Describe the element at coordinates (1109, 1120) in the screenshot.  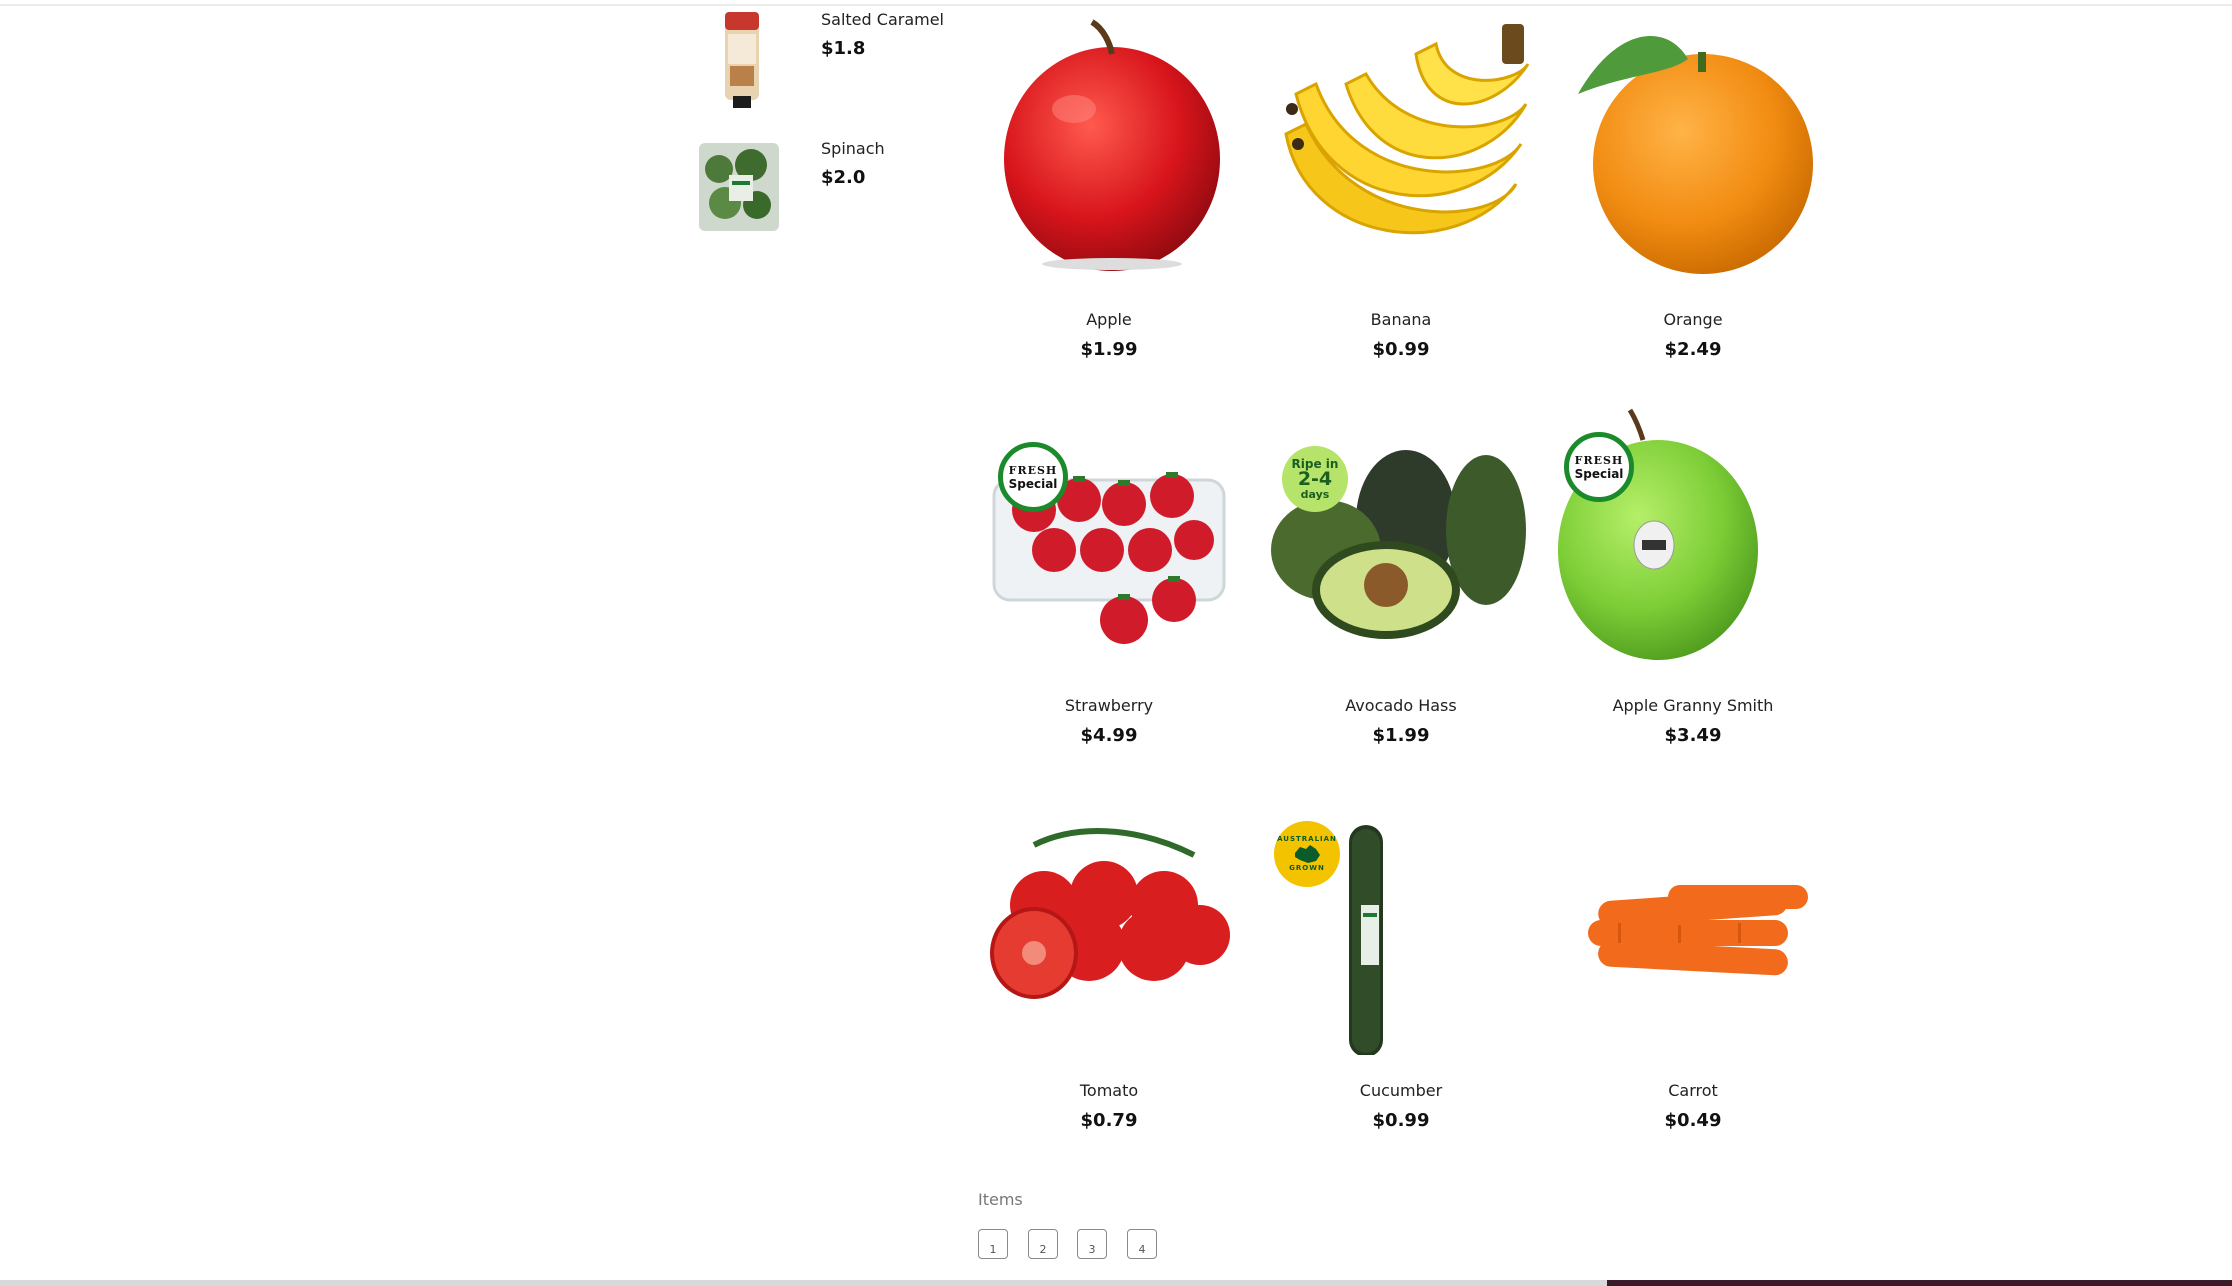
I see `product-price: $0.79` at that location.